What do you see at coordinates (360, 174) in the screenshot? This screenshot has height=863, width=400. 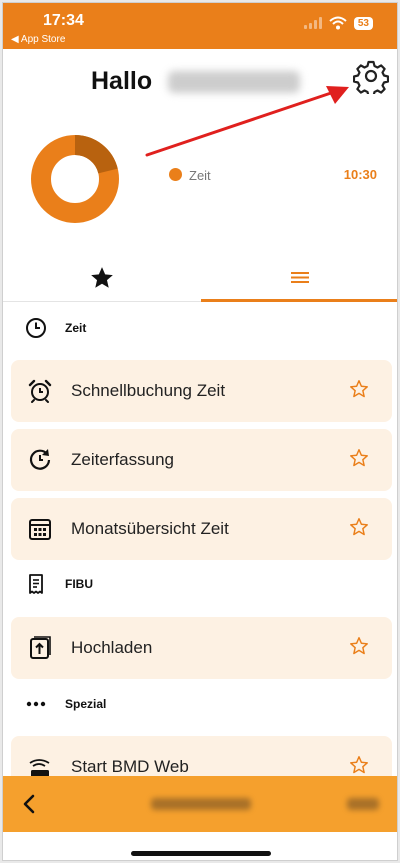 I see `legend-value: 10:30` at bounding box center [360, 174].